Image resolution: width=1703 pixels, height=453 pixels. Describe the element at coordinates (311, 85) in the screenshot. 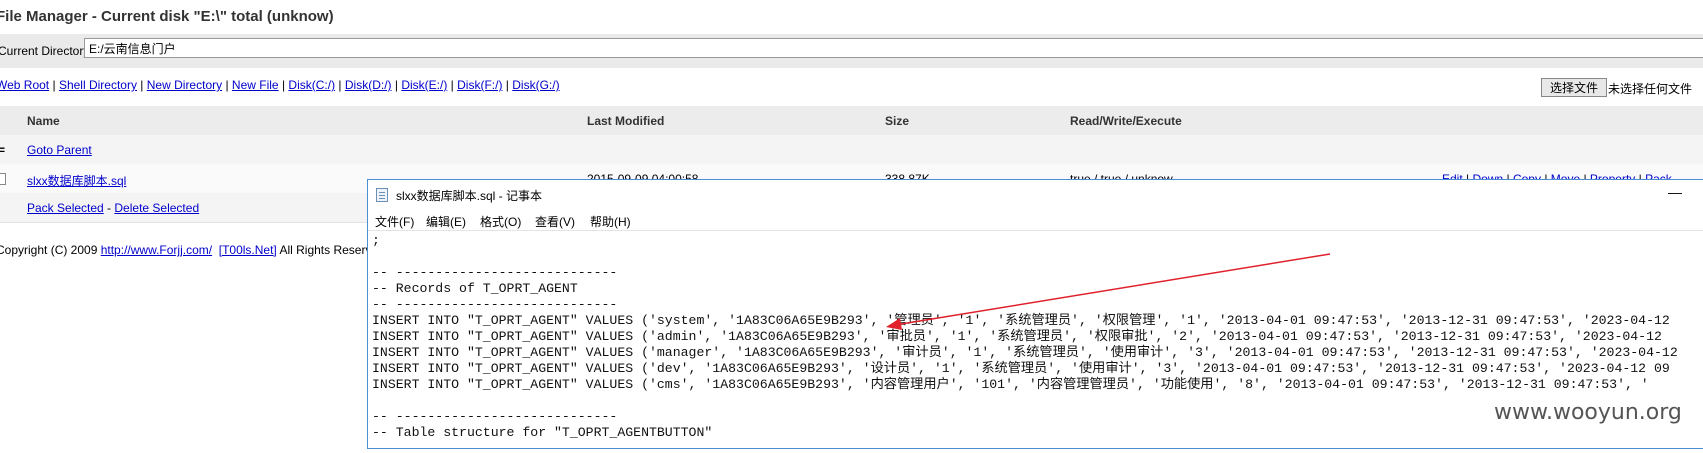

I see `disk-c-link: Disk(C:/)` at that location.